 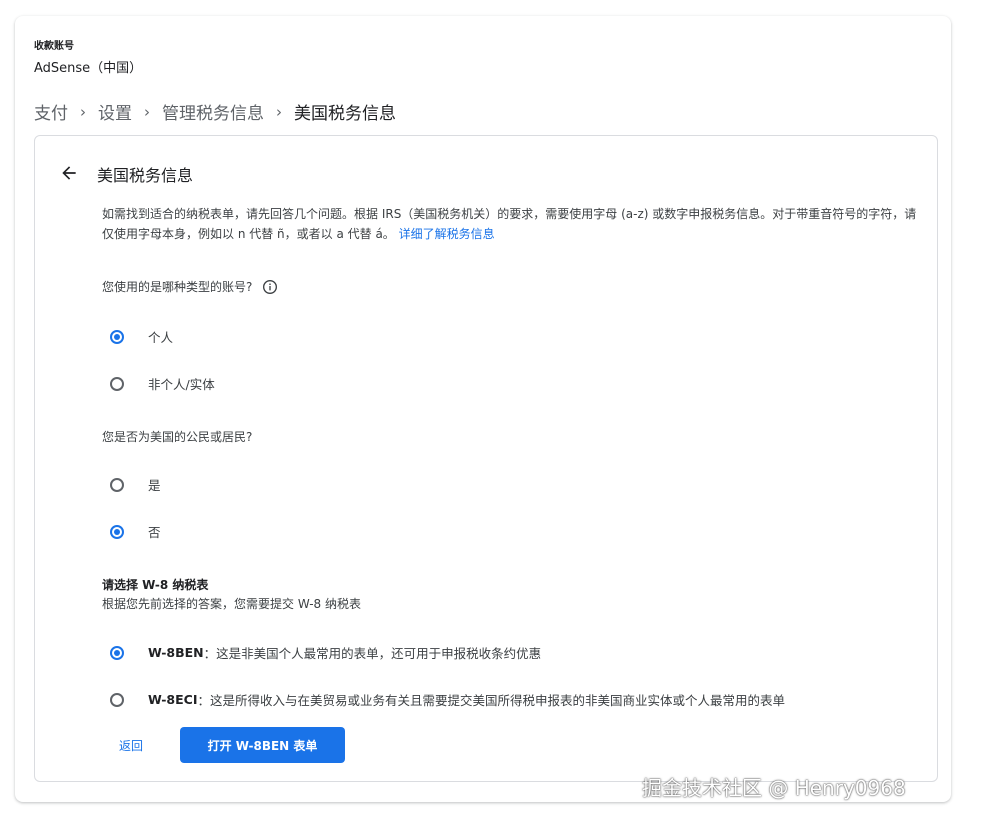 What do you see at coordinates (135, 531) in the screenshot?
I see `radio-no: 否` at bounding box center [135, 531].